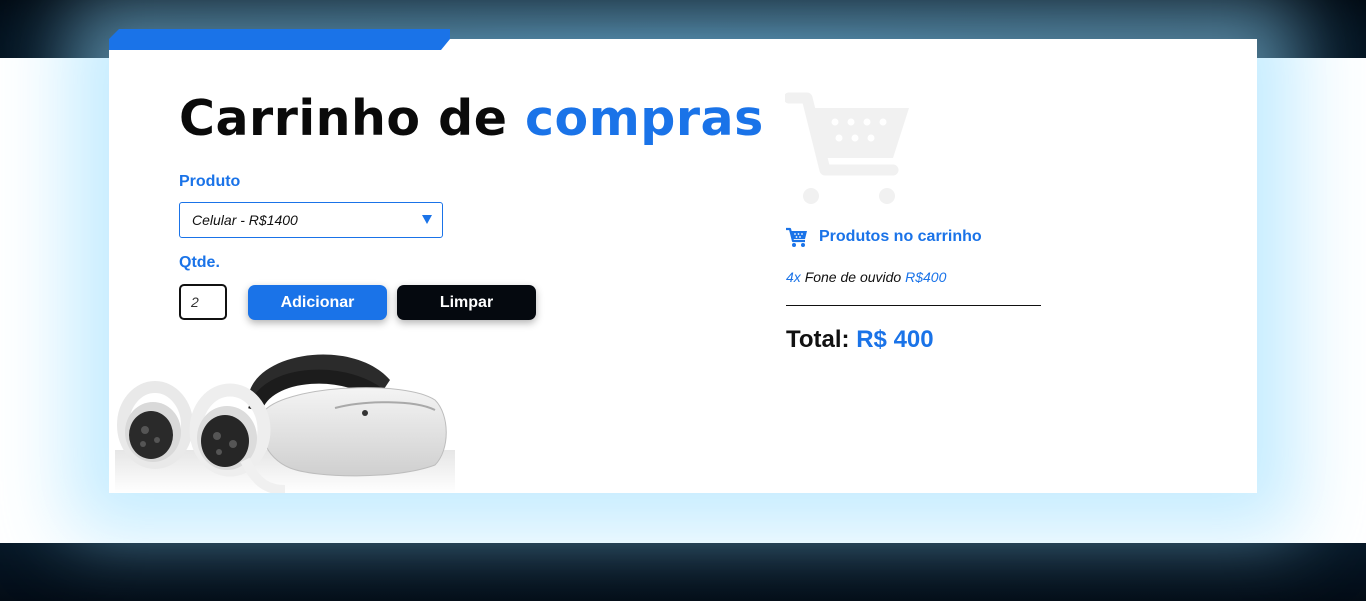 This screenshot has height=601, width=1366. I want to click on title-accent: compras, so click(644, 118).